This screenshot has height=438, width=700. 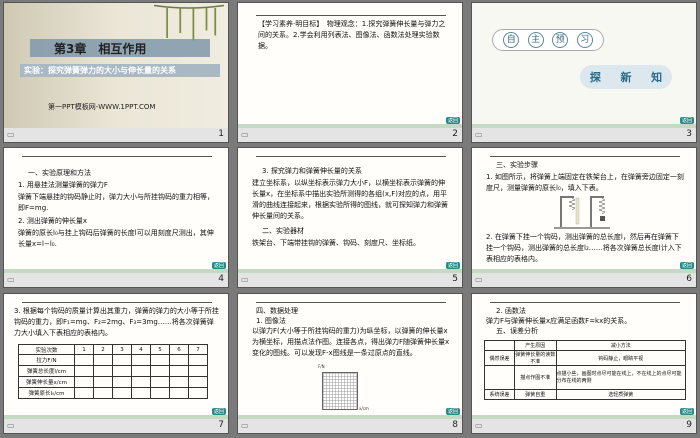 I want to click on chapter-title: 第3章 相互作用, so click(x=100, y=49).